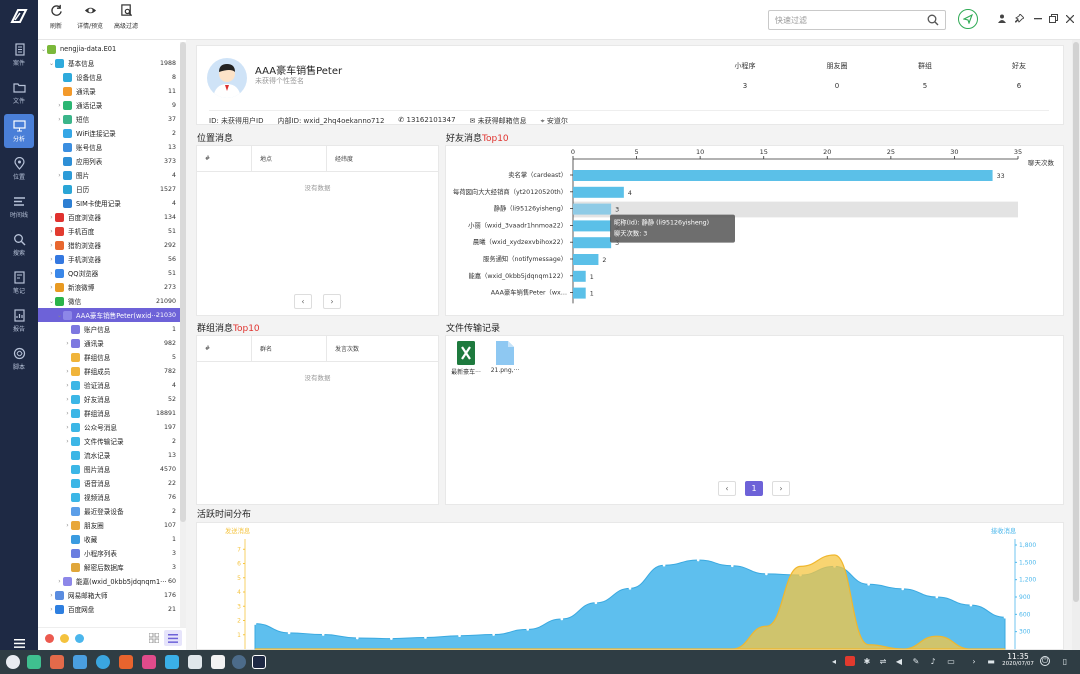 The width and height of the screenshot is (1080, 674). What do you see at coordinates (109, 497) in the screenshot?
I see `tree-node: 视频消息 76` at bounding box center [109, 497].